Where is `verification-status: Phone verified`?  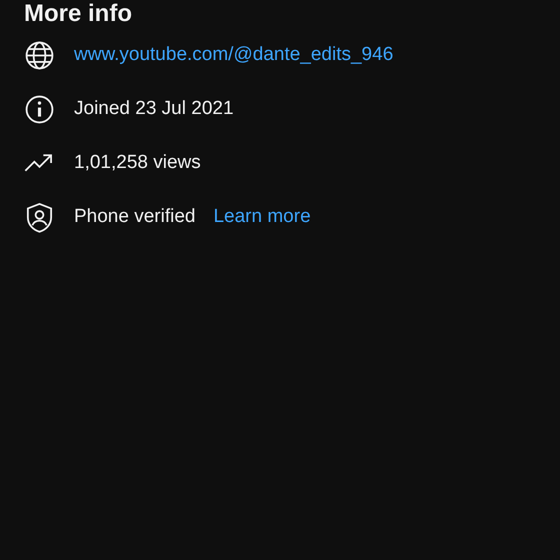 verification-status: Phone verified is located at coordinates (135, 217).